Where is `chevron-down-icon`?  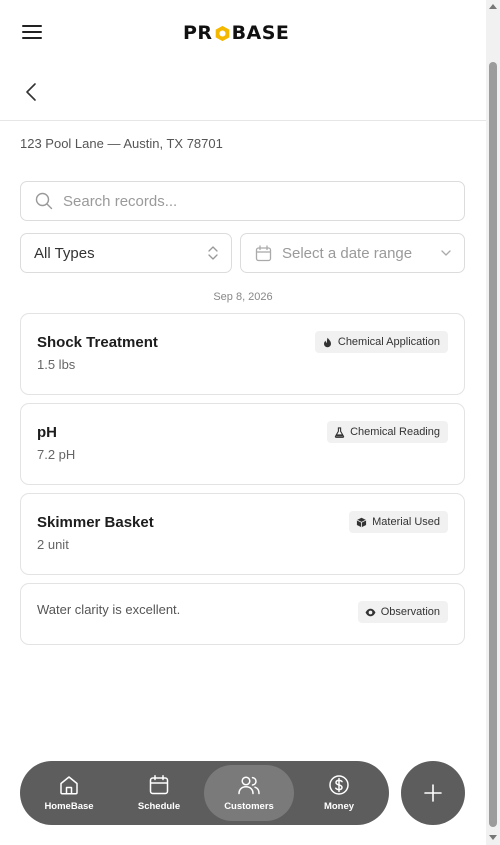
chevron-down-icon is located at coordinates (446, 253).